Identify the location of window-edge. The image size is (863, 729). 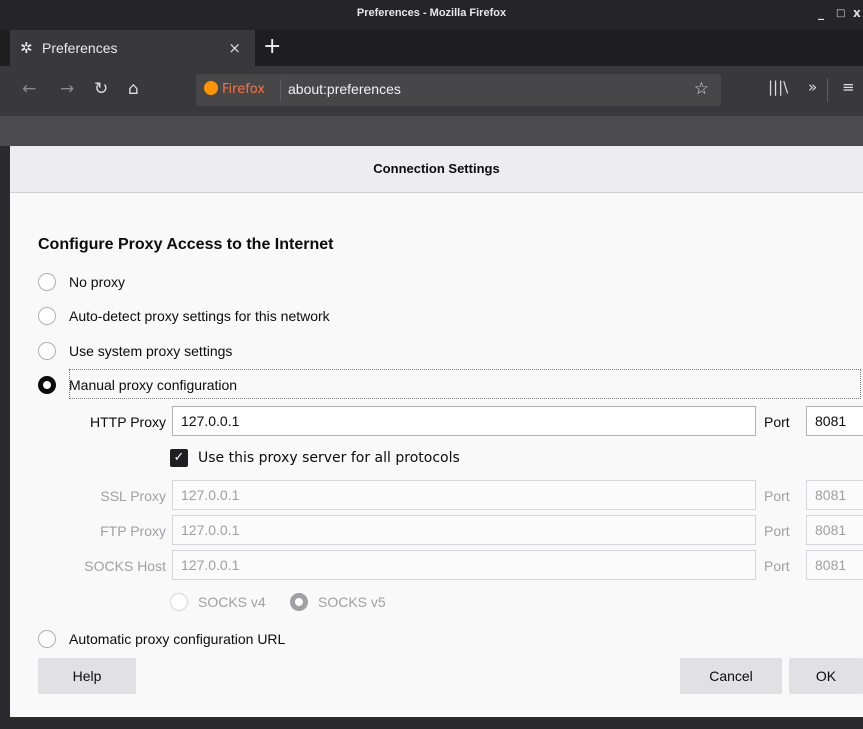
(5, 431).